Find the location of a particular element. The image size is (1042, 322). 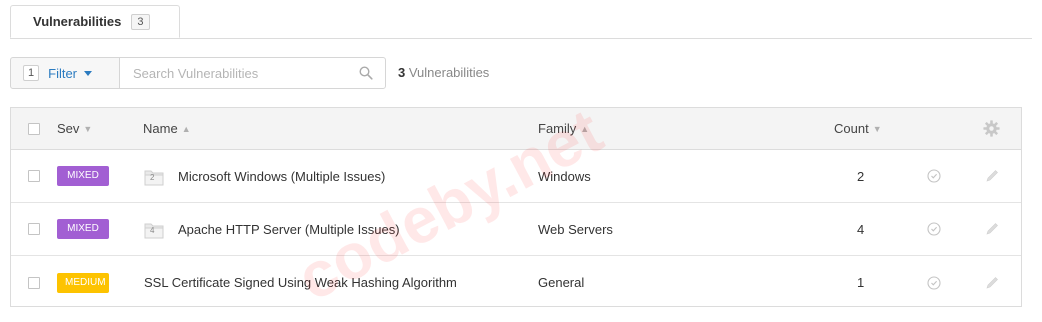

column-label: Count is located at coordinates (851, 128).